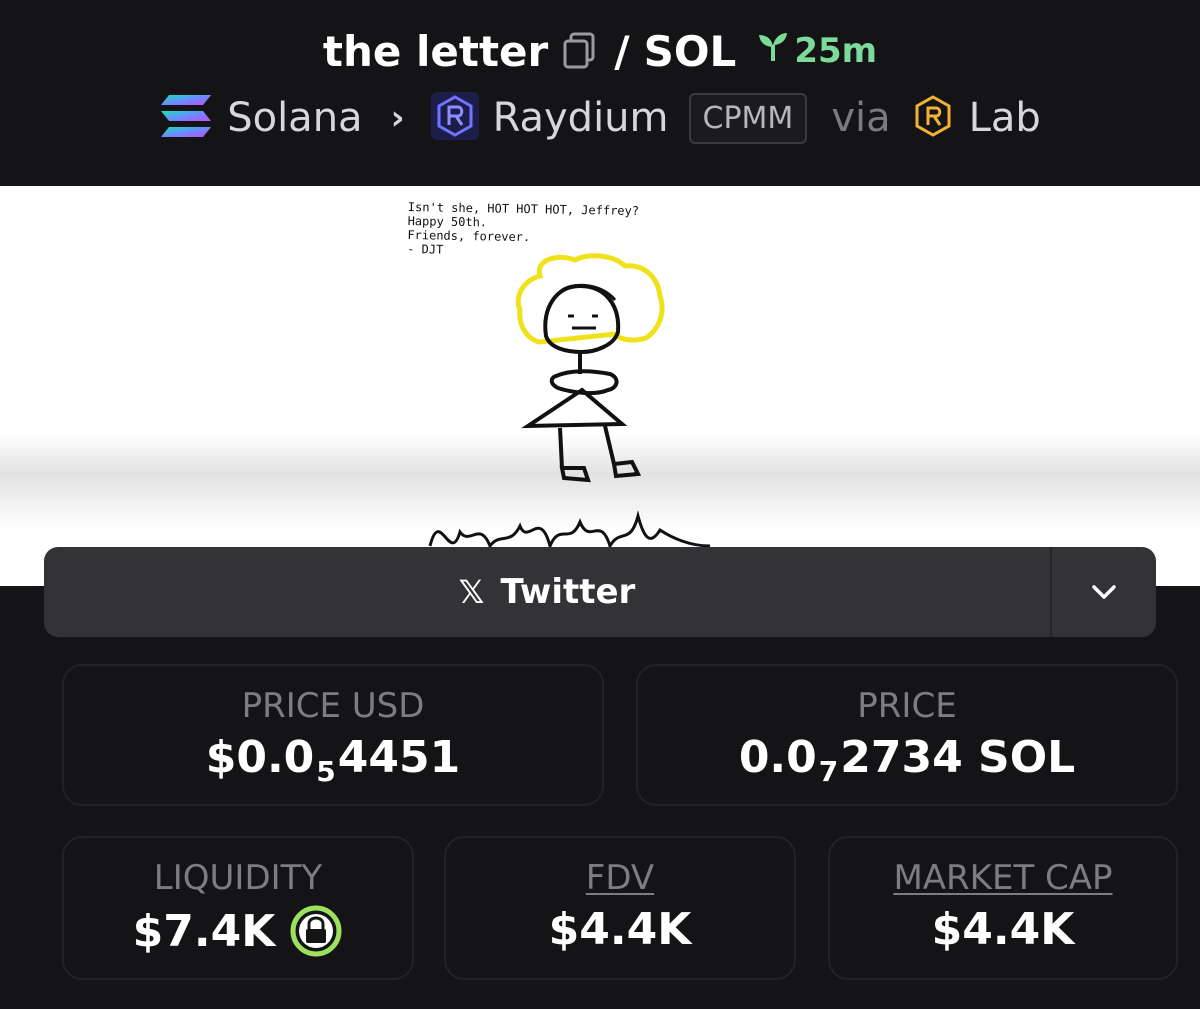 The width and height of the screenshot is (1200, 1009). I want to click on copy-icon, so click(579, 51).